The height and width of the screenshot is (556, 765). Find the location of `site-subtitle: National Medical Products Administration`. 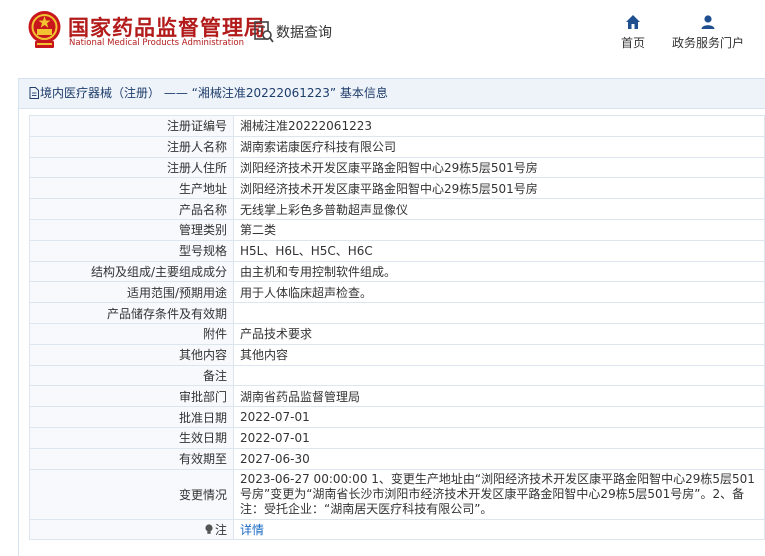

site-subtitle: National Medical Products Administration is located at coordinates (156, 43).